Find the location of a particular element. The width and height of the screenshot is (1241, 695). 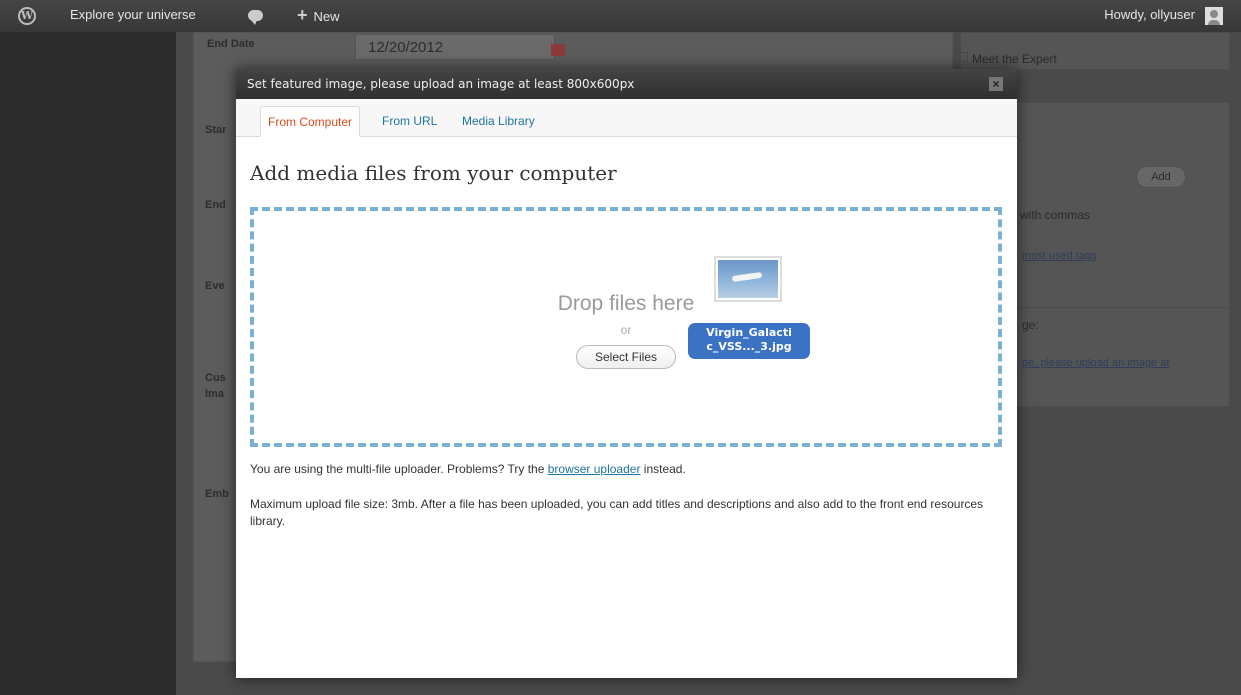

featured-image-heading: ge: is located at coordinates (1030, 325).